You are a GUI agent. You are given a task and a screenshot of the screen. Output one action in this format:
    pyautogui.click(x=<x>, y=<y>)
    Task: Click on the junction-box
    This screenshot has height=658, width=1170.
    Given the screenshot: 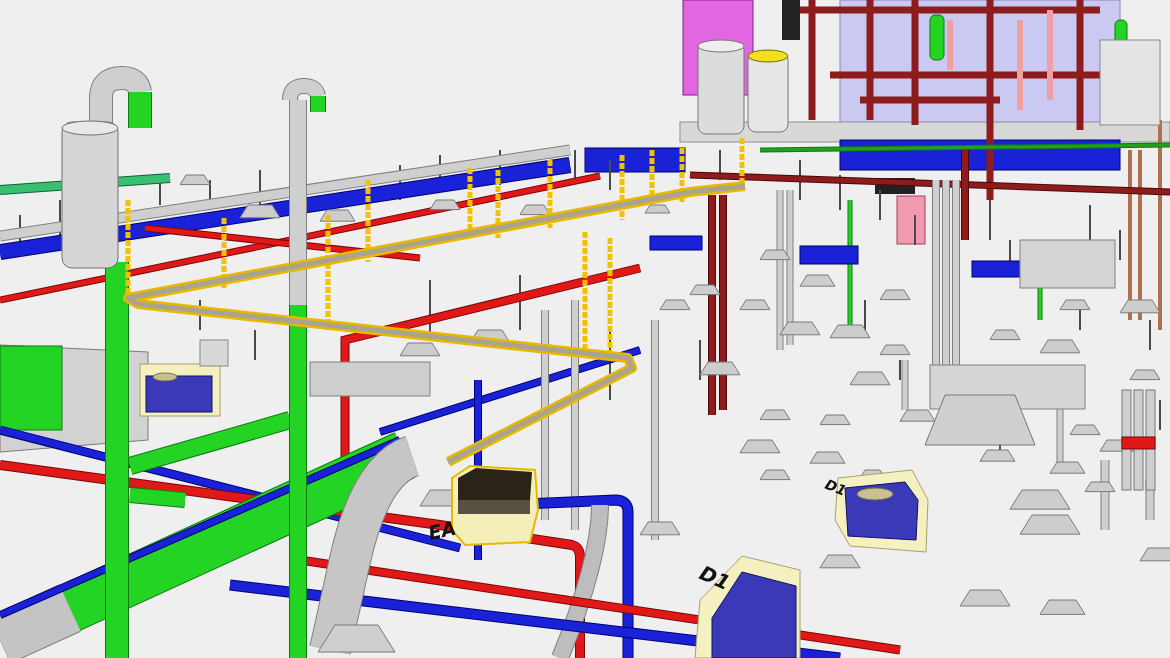 What is the action you would take?
    pyautogui.click(x=214, y=353)
    